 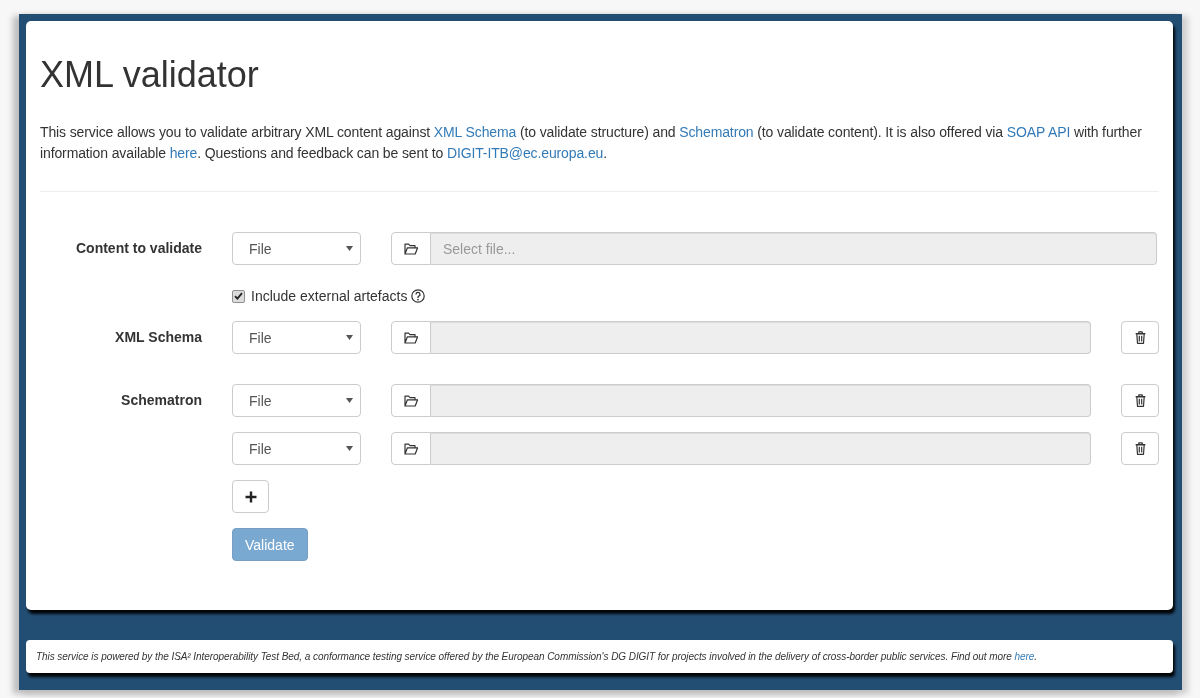 I want to click on inline-link: SOAP API, so click(x=1038, y=132).